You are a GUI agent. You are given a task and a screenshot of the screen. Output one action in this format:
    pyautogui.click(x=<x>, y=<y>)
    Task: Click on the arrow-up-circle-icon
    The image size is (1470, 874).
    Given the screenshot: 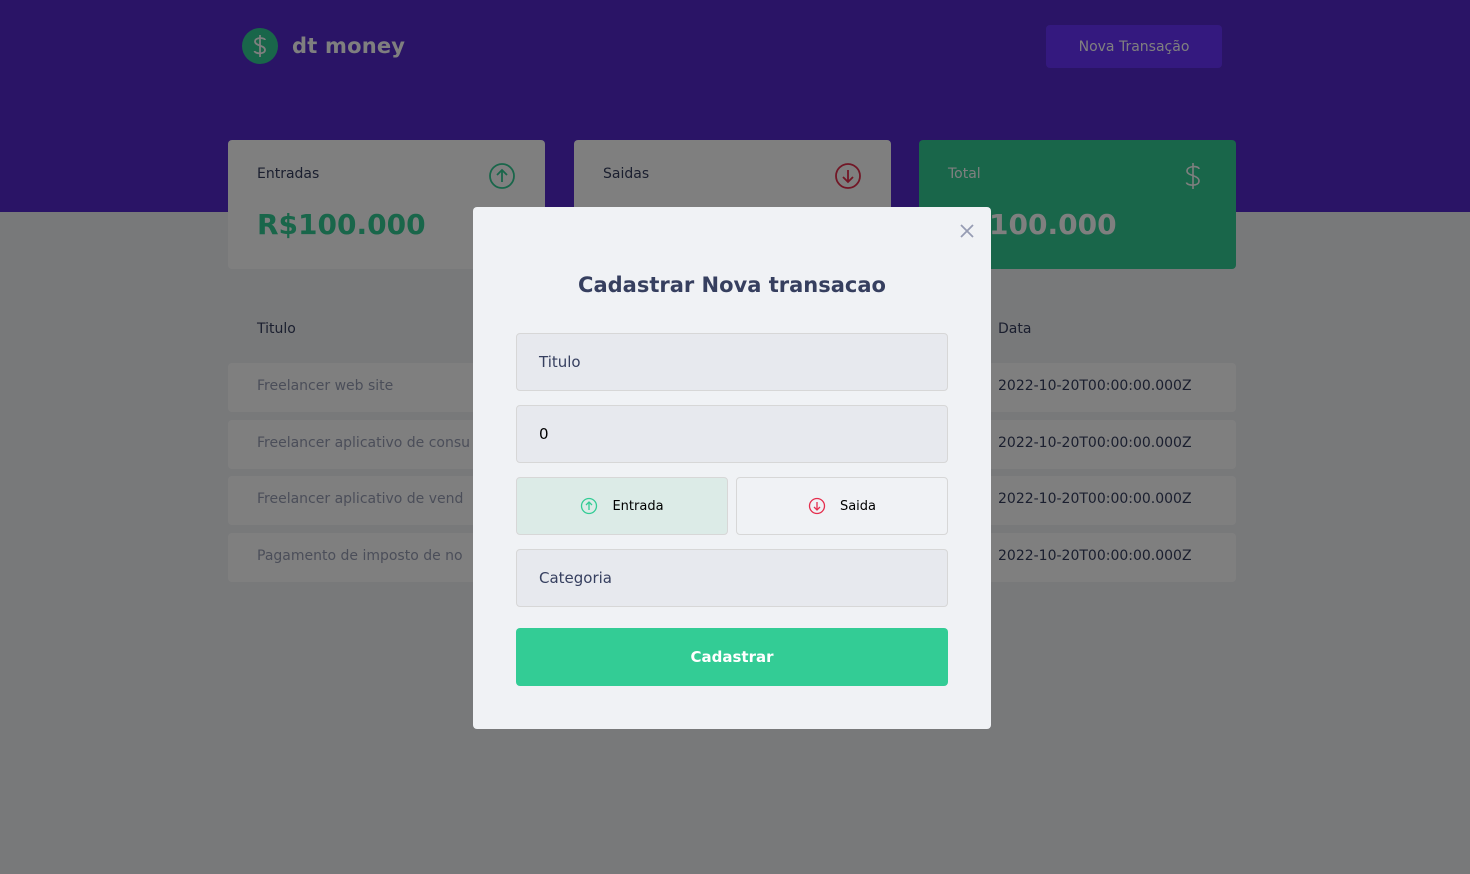 What is the action you would take?
    pyautogui.click(x=589, y=506)
    